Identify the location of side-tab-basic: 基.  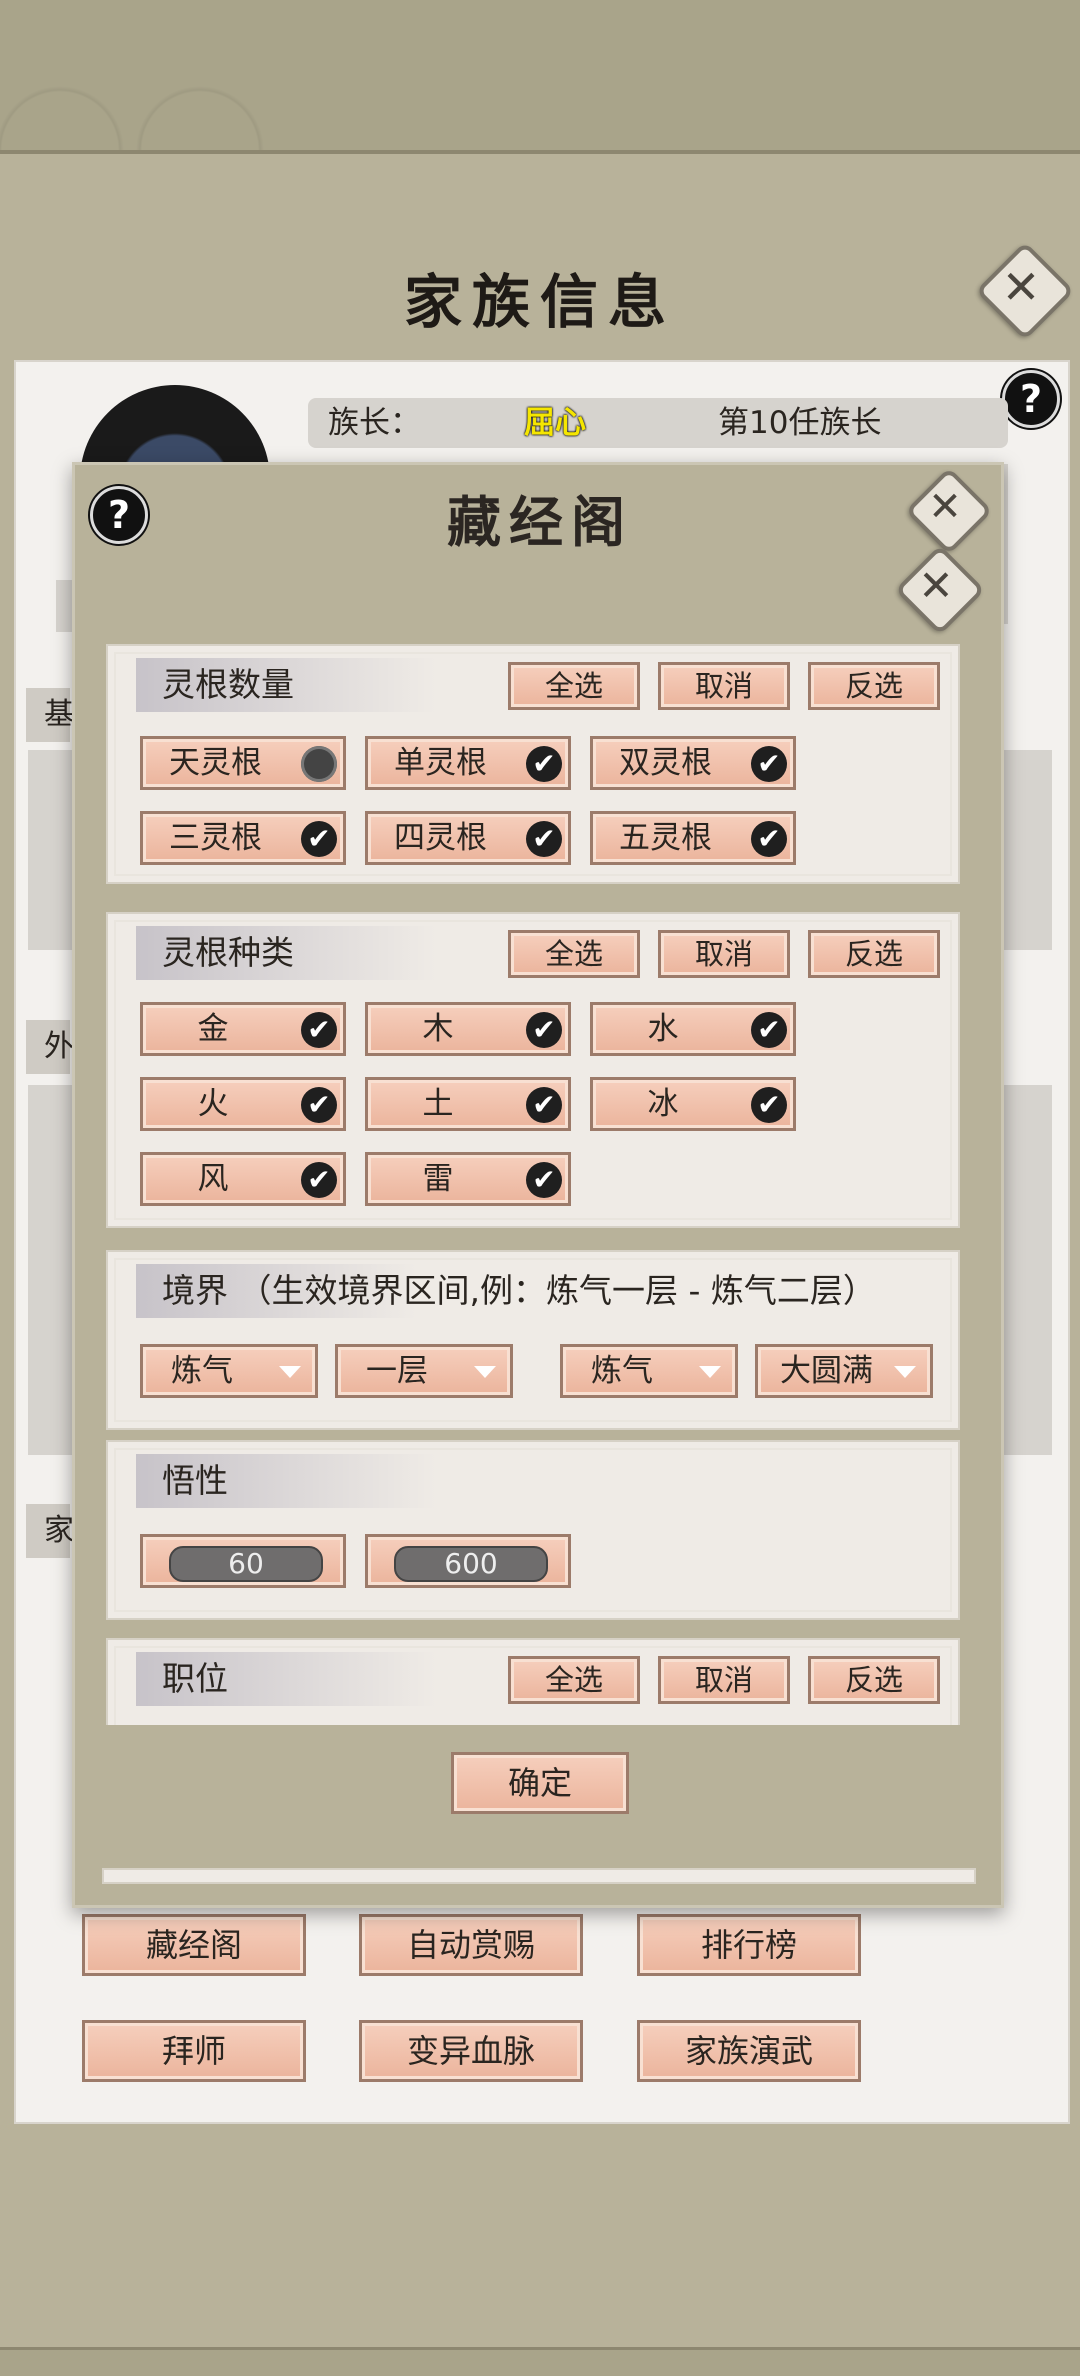
(50, 715).